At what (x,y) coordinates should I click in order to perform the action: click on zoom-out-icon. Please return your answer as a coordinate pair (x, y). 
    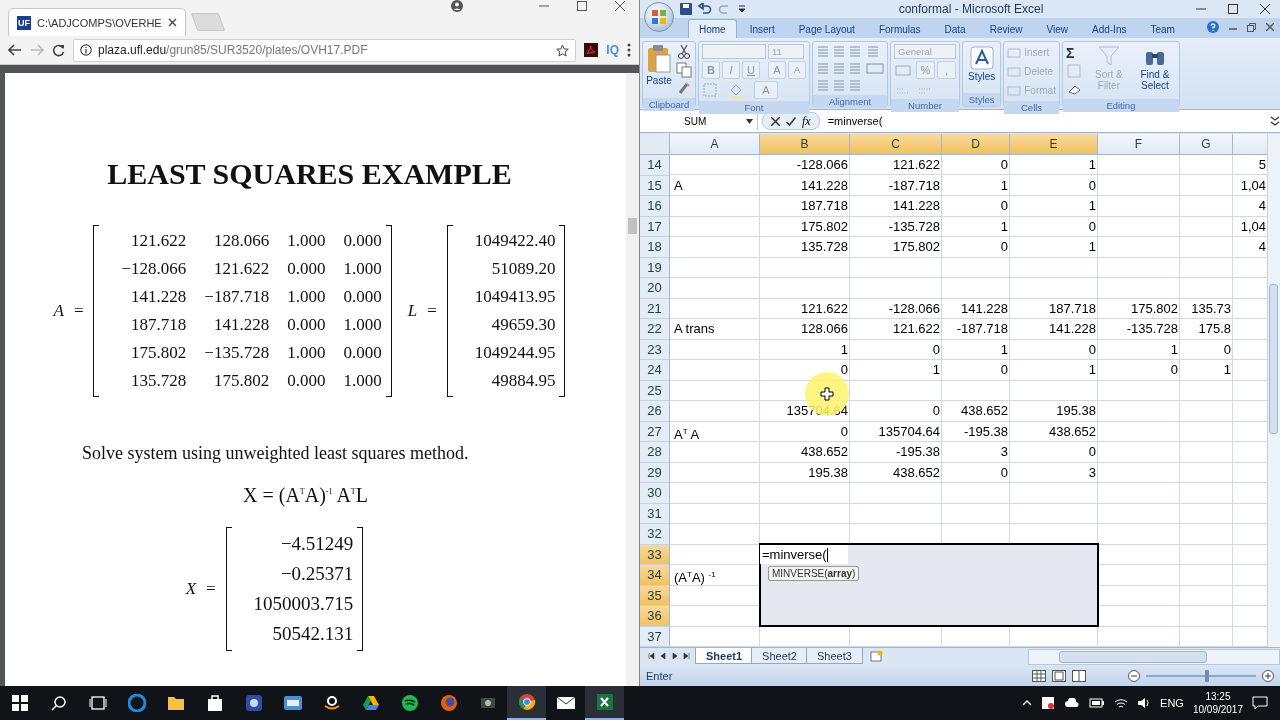
    Looking at the image, I should click on (1134, 676).